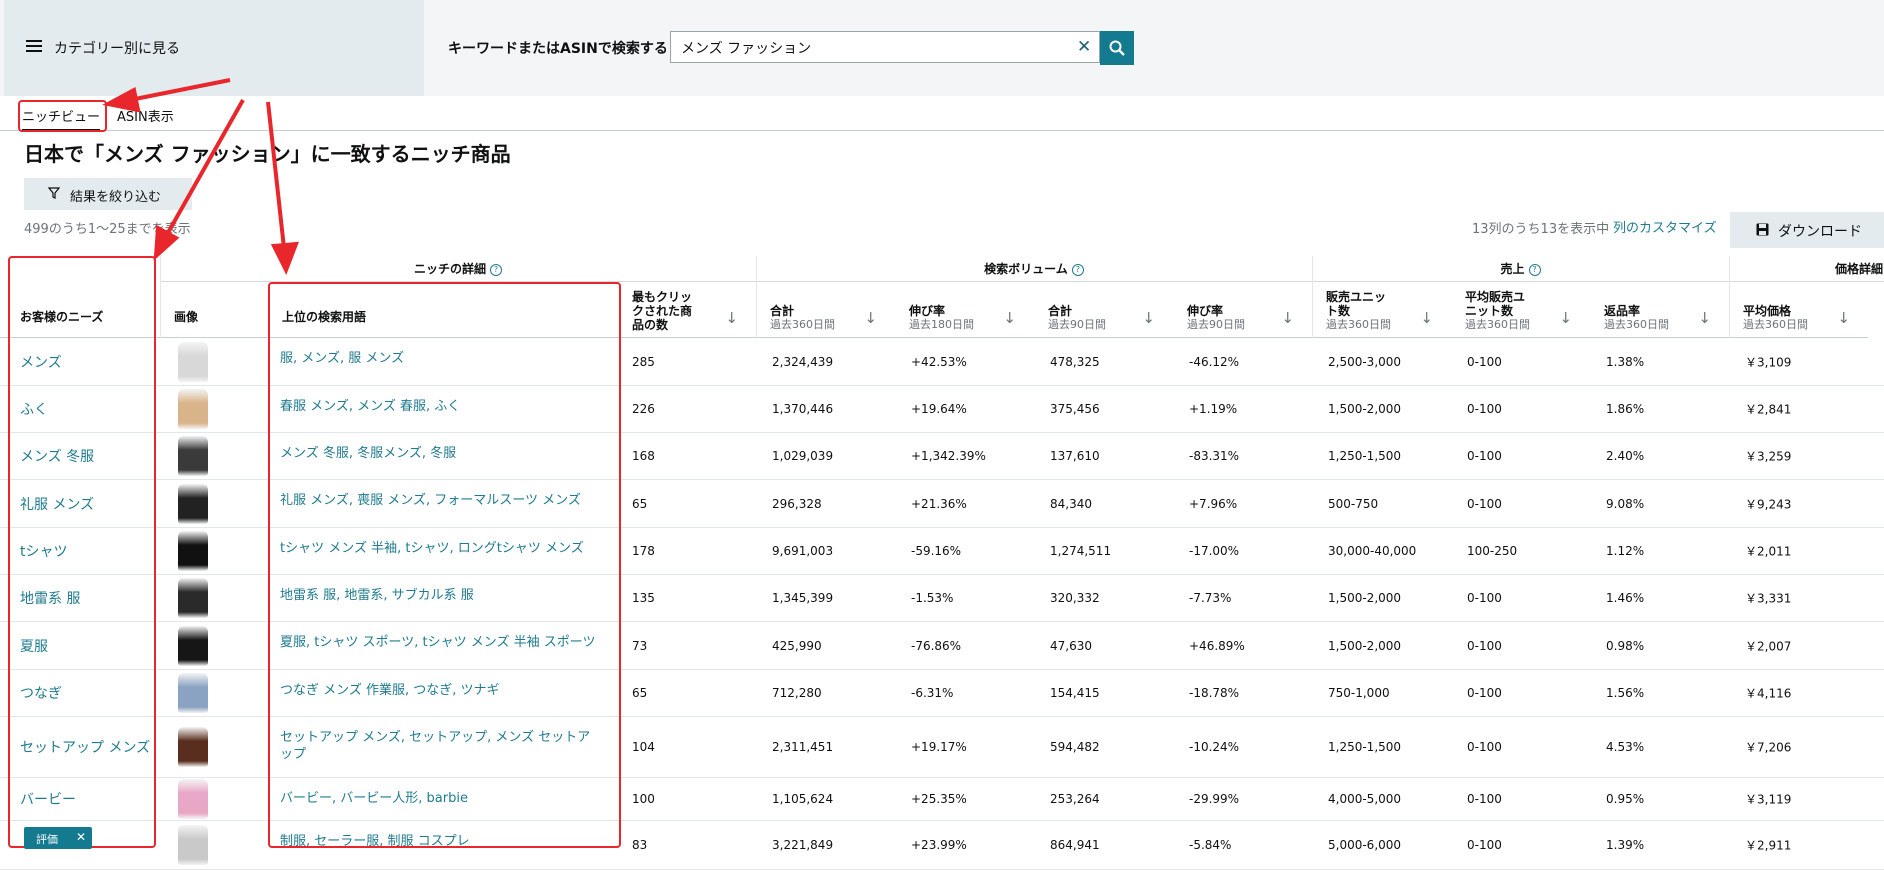 The width and height of the screenshot is (1884, 870). Describe the element at coordinates (201, 176) in the screenshot. I see `annotation-arrows` at that location.